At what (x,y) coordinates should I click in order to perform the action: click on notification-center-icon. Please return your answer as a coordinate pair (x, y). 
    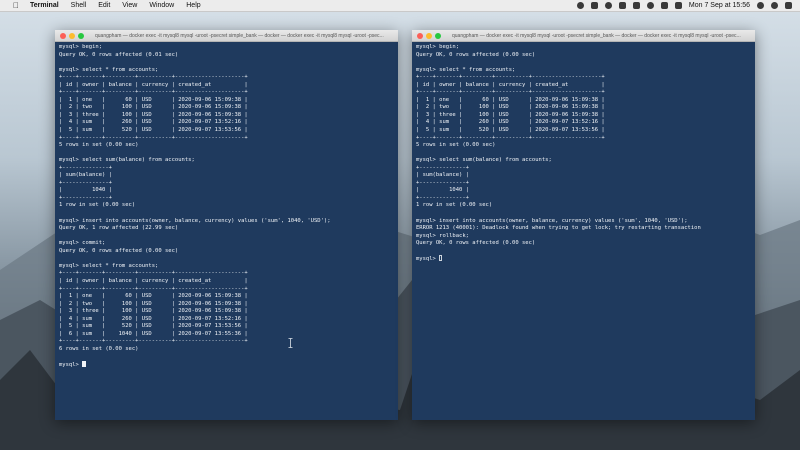
    Looking at the image, I should click on (788, 5).